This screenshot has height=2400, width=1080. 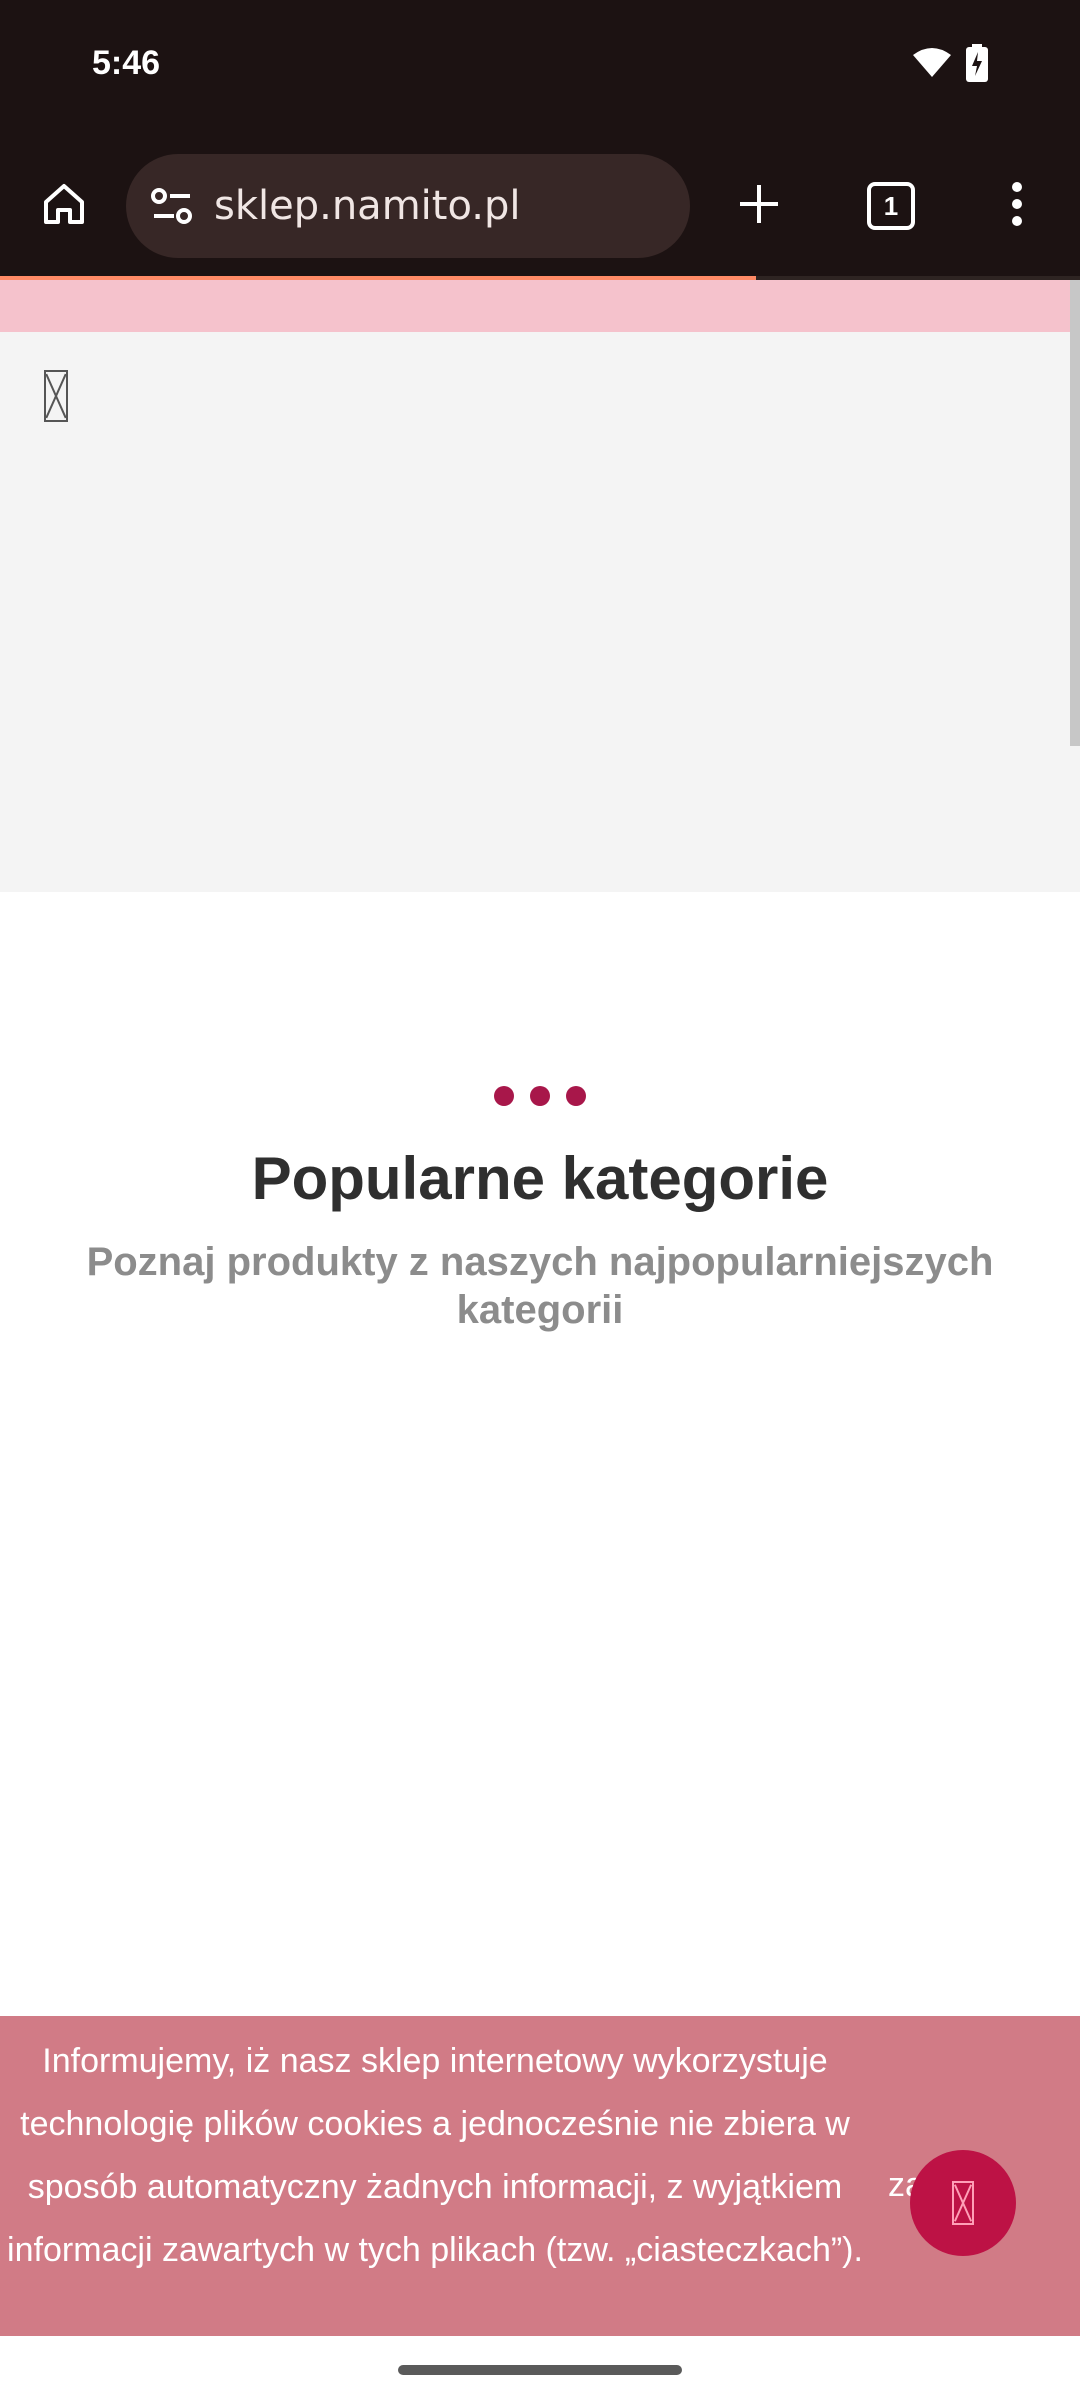 I want to click on new-tab-icon, so click(x=759, y=206).